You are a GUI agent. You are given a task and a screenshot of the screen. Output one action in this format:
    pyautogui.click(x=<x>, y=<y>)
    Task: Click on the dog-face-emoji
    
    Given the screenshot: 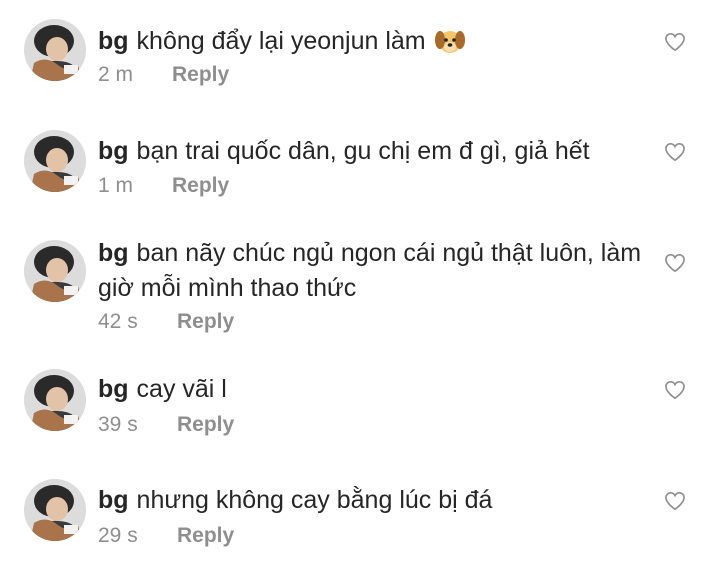 What is the action you would take?
    pyautogui.click(x=449, y=46)
    